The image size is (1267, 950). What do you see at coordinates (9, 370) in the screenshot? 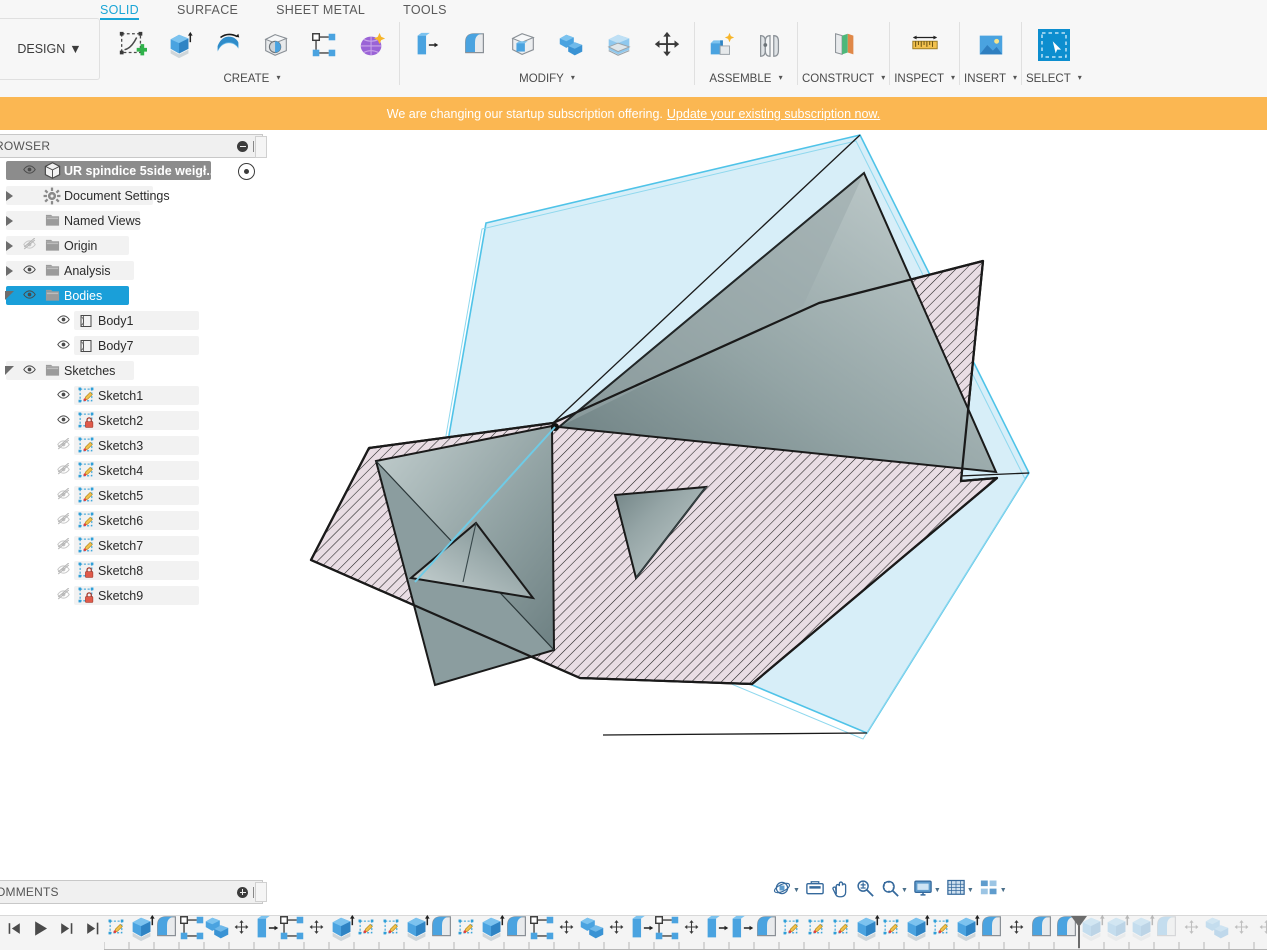
I see `collapse-arrow-icon` at bounding box center [9, 370].